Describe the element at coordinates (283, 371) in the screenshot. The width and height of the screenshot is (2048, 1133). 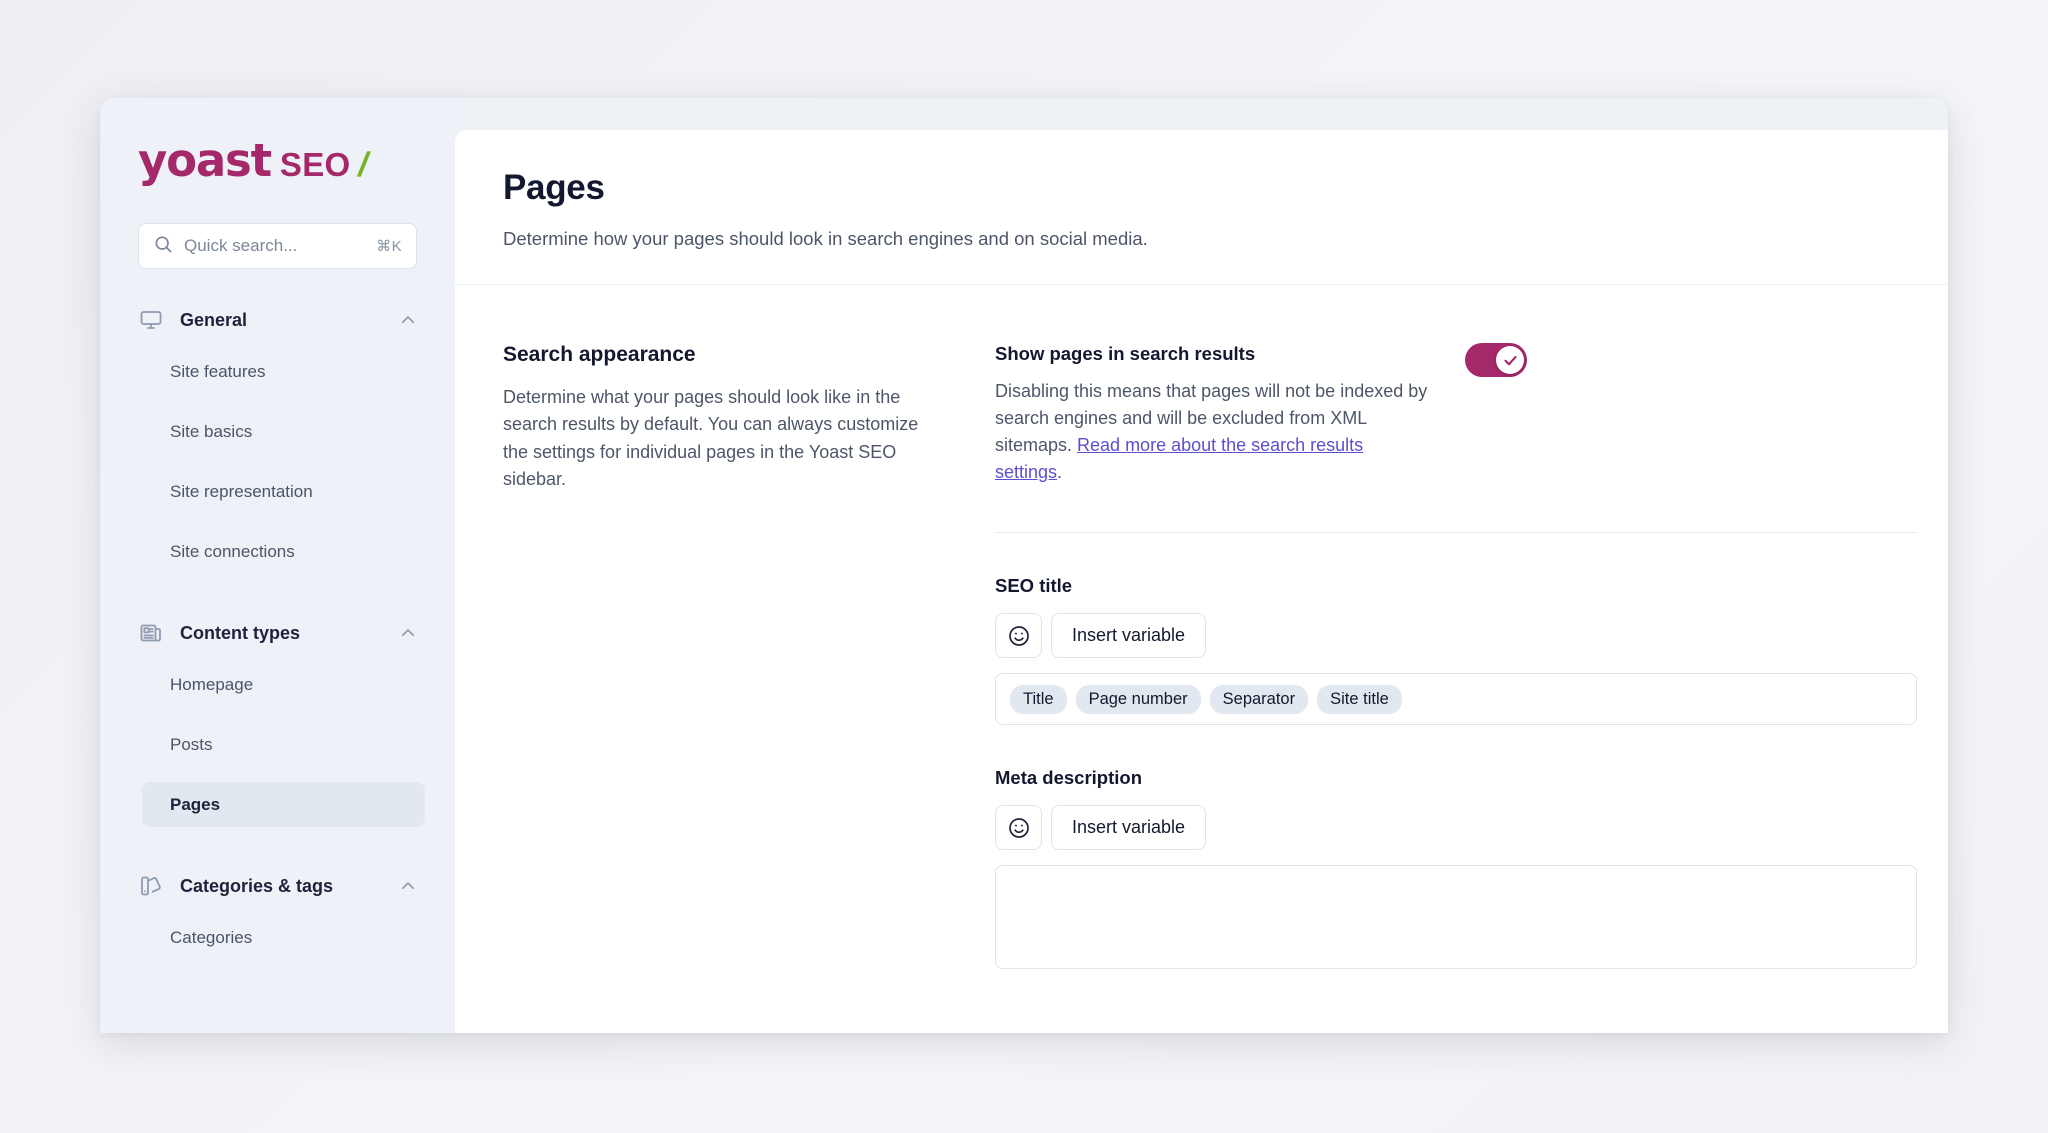
I see `sidebar-item-site-features: Site features` at that location.